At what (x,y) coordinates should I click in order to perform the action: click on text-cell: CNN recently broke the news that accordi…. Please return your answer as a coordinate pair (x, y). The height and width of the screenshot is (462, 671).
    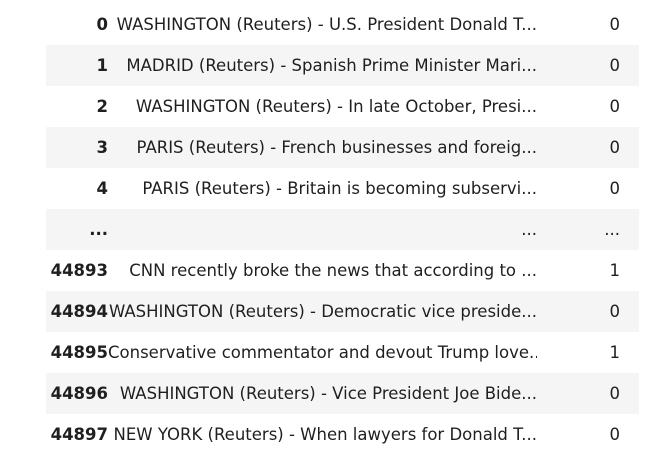
    Looking at the image, I should click on (333, 270).